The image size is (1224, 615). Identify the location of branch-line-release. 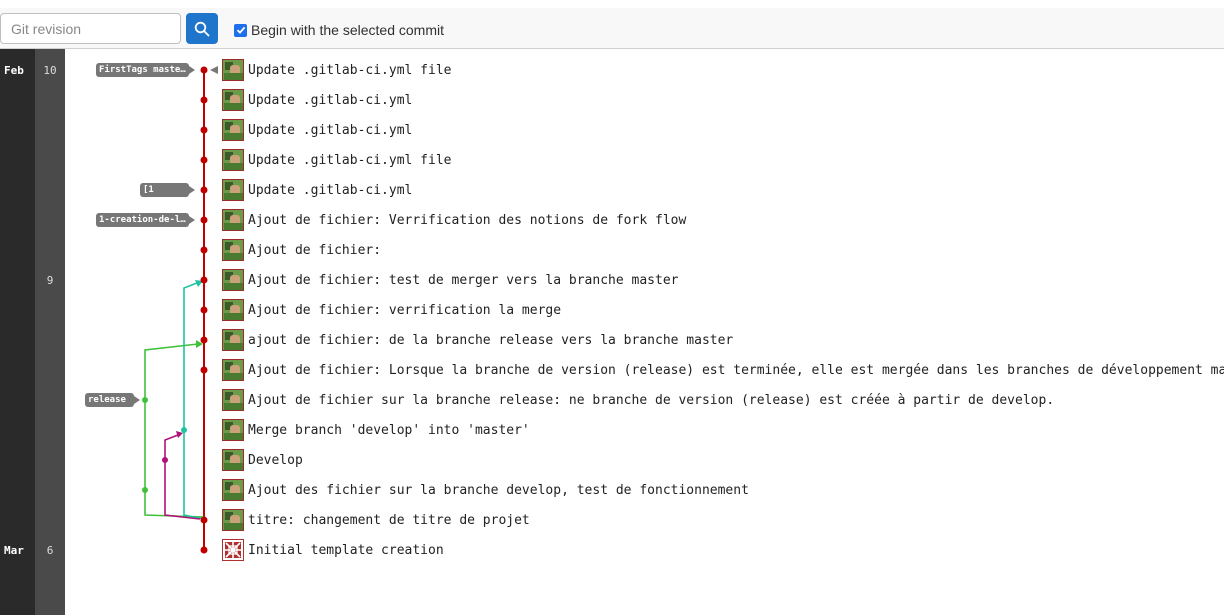
(174, 430).